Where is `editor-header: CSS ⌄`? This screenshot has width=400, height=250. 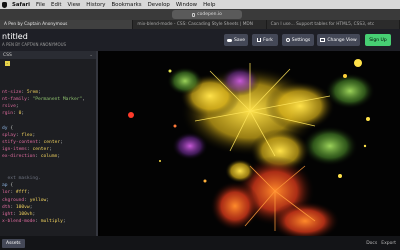 editor-header: CSS ⌄ is located at coordinates (48, 55).